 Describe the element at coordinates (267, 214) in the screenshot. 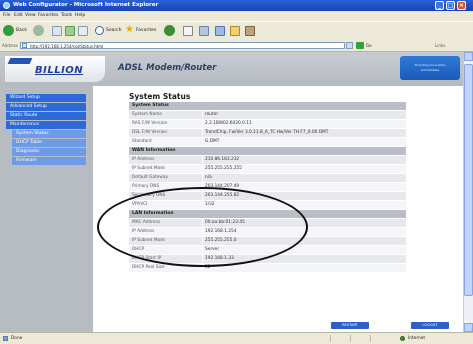

I see `lan-information-heading: LAN Information` at that location.